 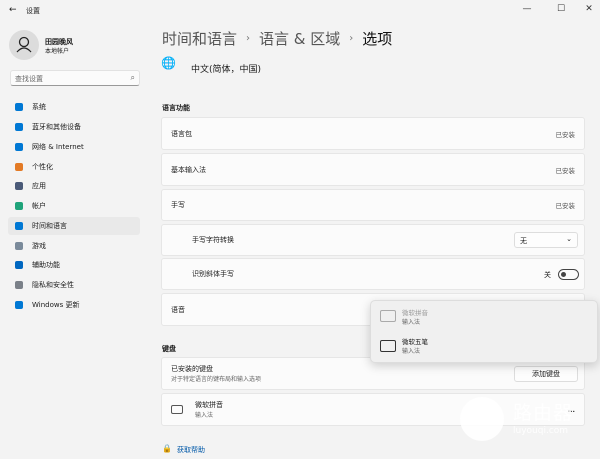 What do you see at coordinates (53, 285) in the screenshot?
I see `sidebar-item-label: 隐私和安全性` at bounding box center [53, 285].